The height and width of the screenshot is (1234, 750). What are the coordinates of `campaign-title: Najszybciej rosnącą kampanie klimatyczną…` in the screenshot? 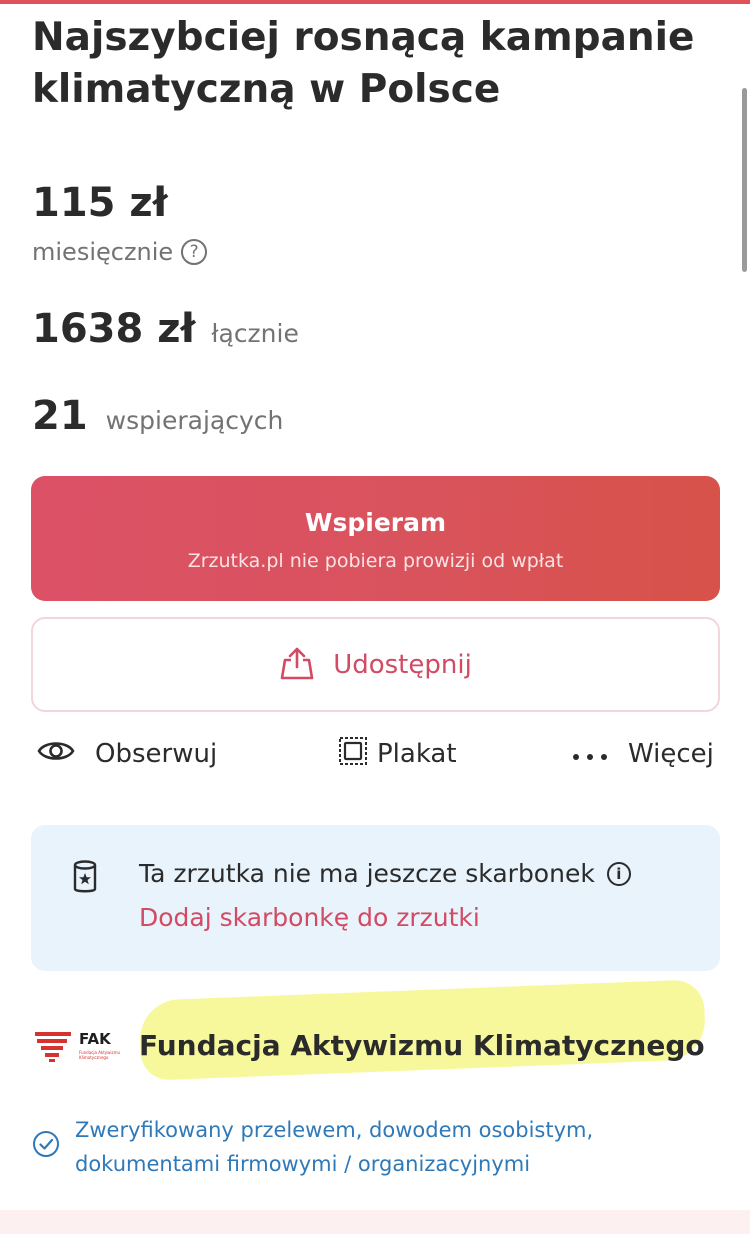 It's located at (363, 63).